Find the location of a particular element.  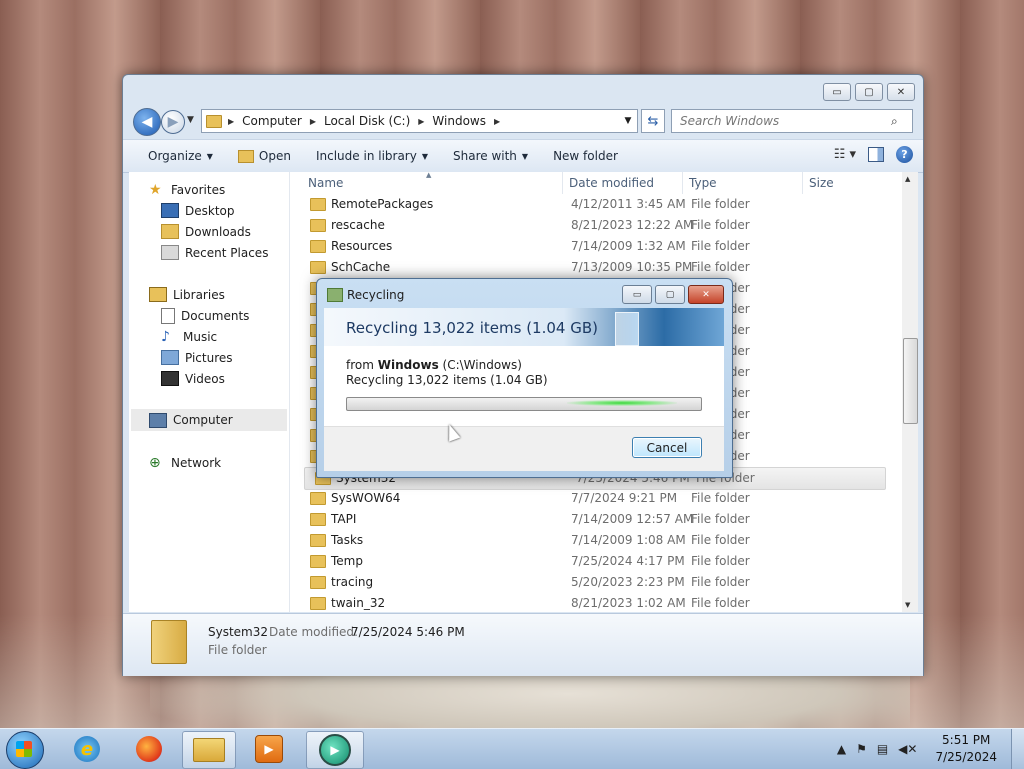

views-icon: ☷ ▾ is located at coordinates (845, 154).